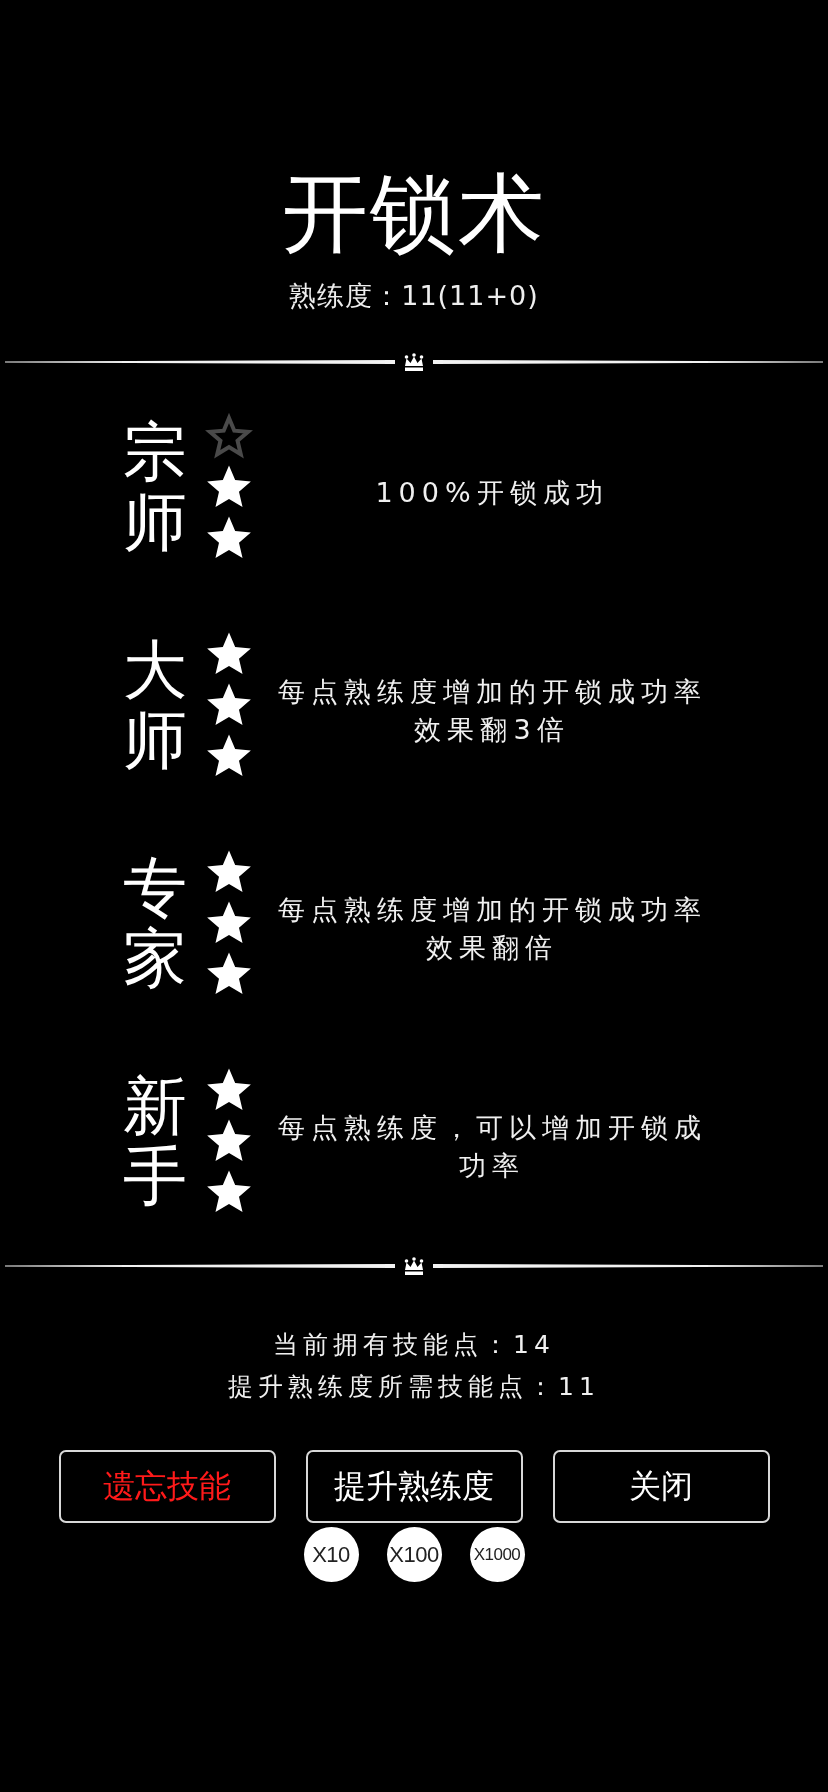 The width and height of the screenshot is (828, 1792). Describe the element at coordinates (492, 493) in the screenshot. I see `rank-effect: 100%开锁成功` at that location.